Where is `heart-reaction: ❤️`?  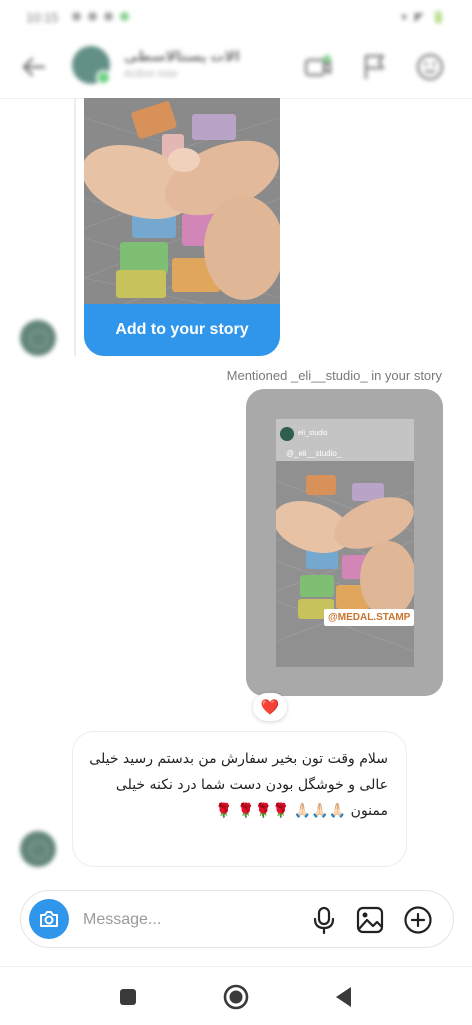
heart-reaction: ❤️ is located at coordinates (270, 707).